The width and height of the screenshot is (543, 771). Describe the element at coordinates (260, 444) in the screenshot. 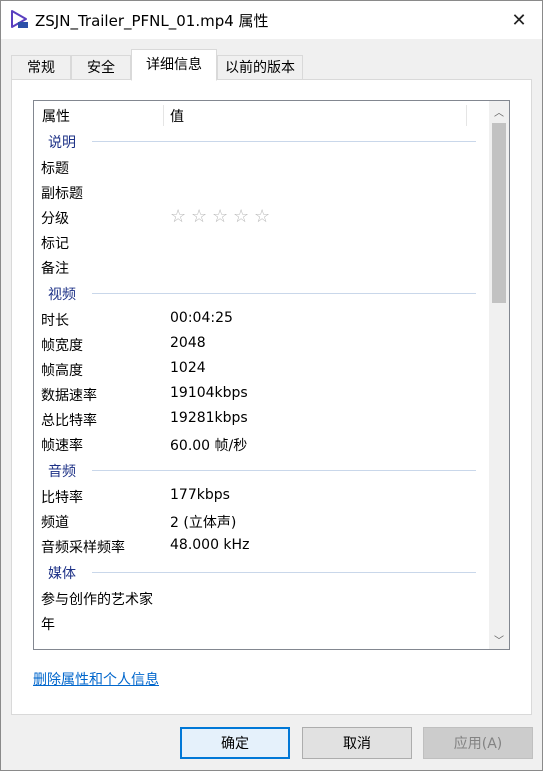

I see `table-row: 帧速率 60.00 帧/秒` at that location.